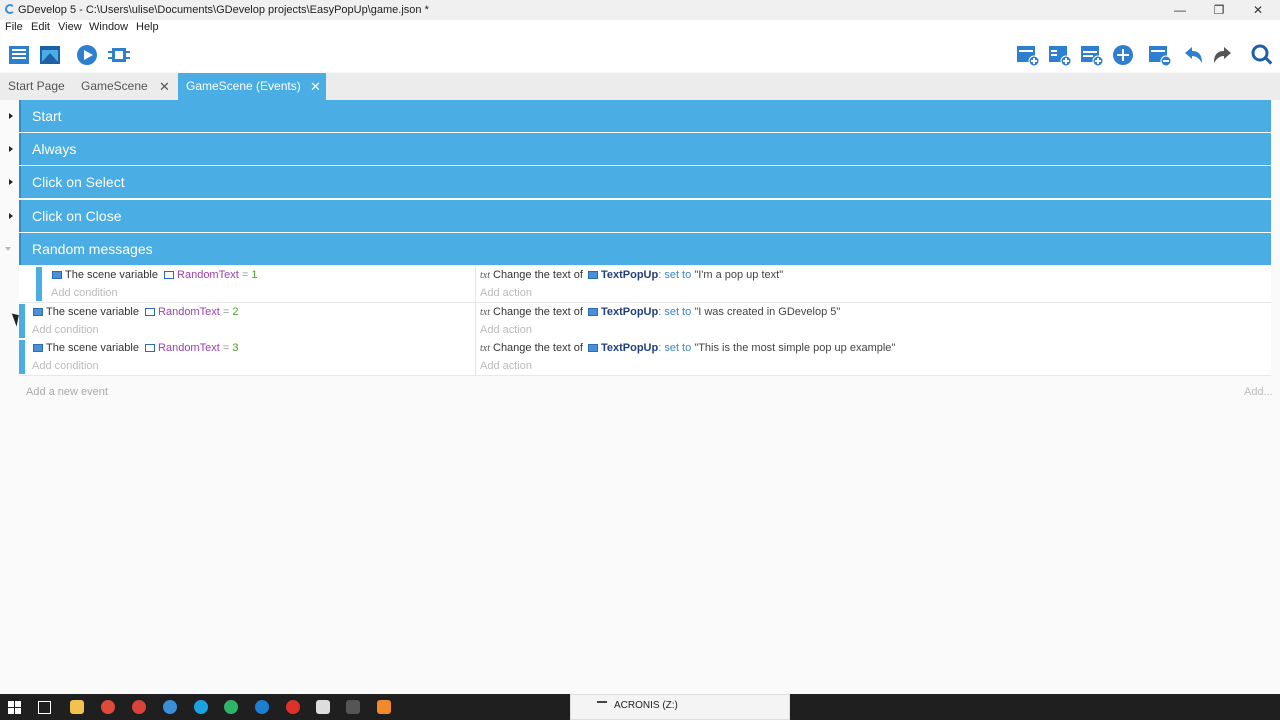 This screenshot has width=1280, height=720. I want to click on file-explorer-icon, so click(77, 707).